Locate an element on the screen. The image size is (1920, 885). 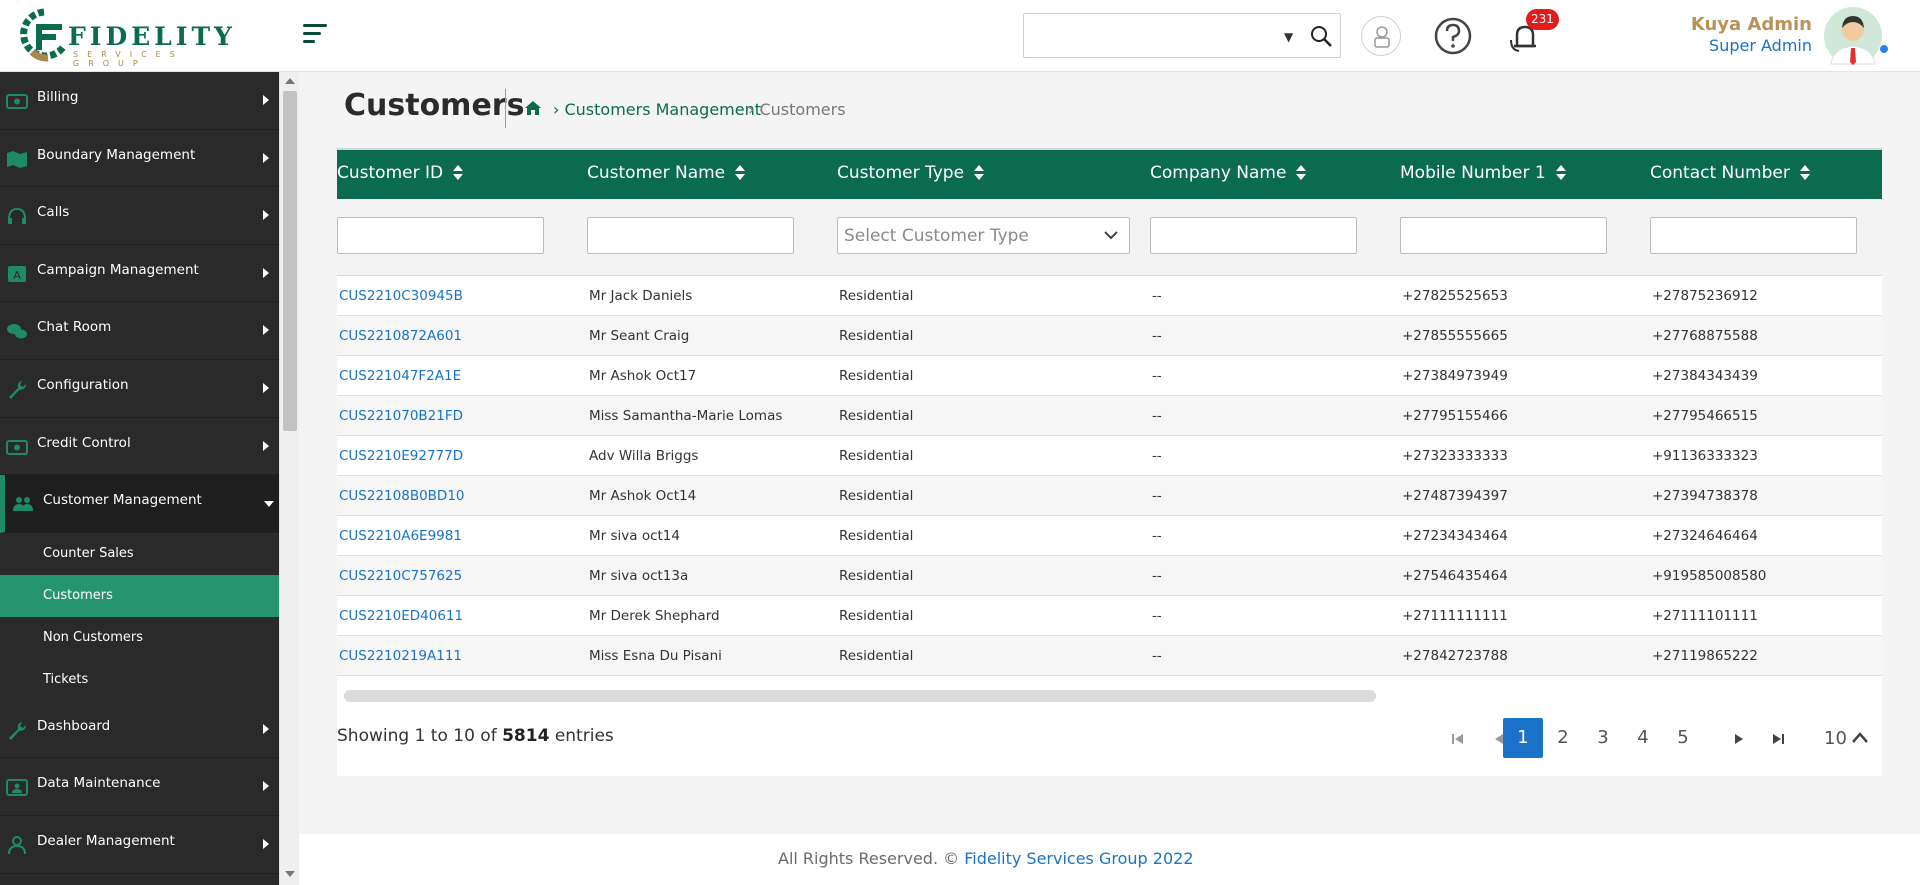
sidebar-subitem-non-customers: Non Customers is located at coordinates (139, 638).